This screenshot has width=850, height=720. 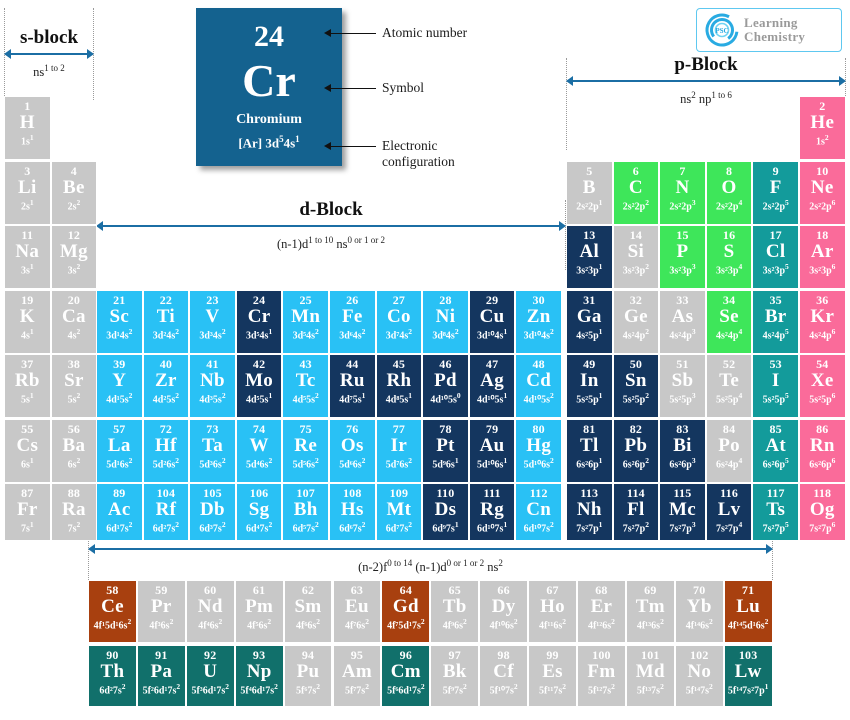 What do you see at coordinates (492, 512) in the screenshot?
I see `element-rg: 111 Rg 6d¹⁰7s1` at bounding box center [492, 512].